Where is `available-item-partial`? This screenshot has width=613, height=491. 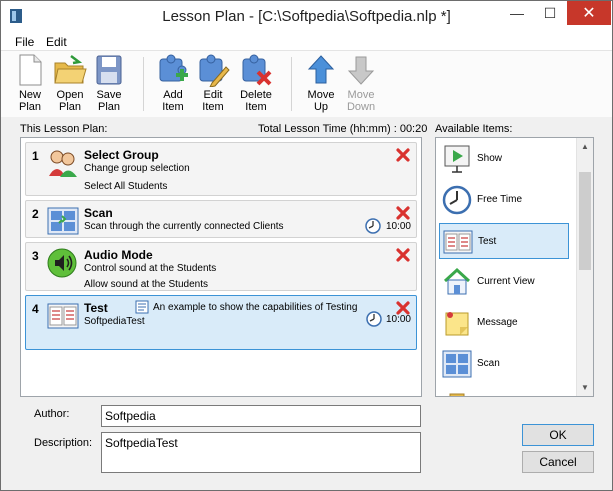
available-item-partial is located at coordinates (504, 391).